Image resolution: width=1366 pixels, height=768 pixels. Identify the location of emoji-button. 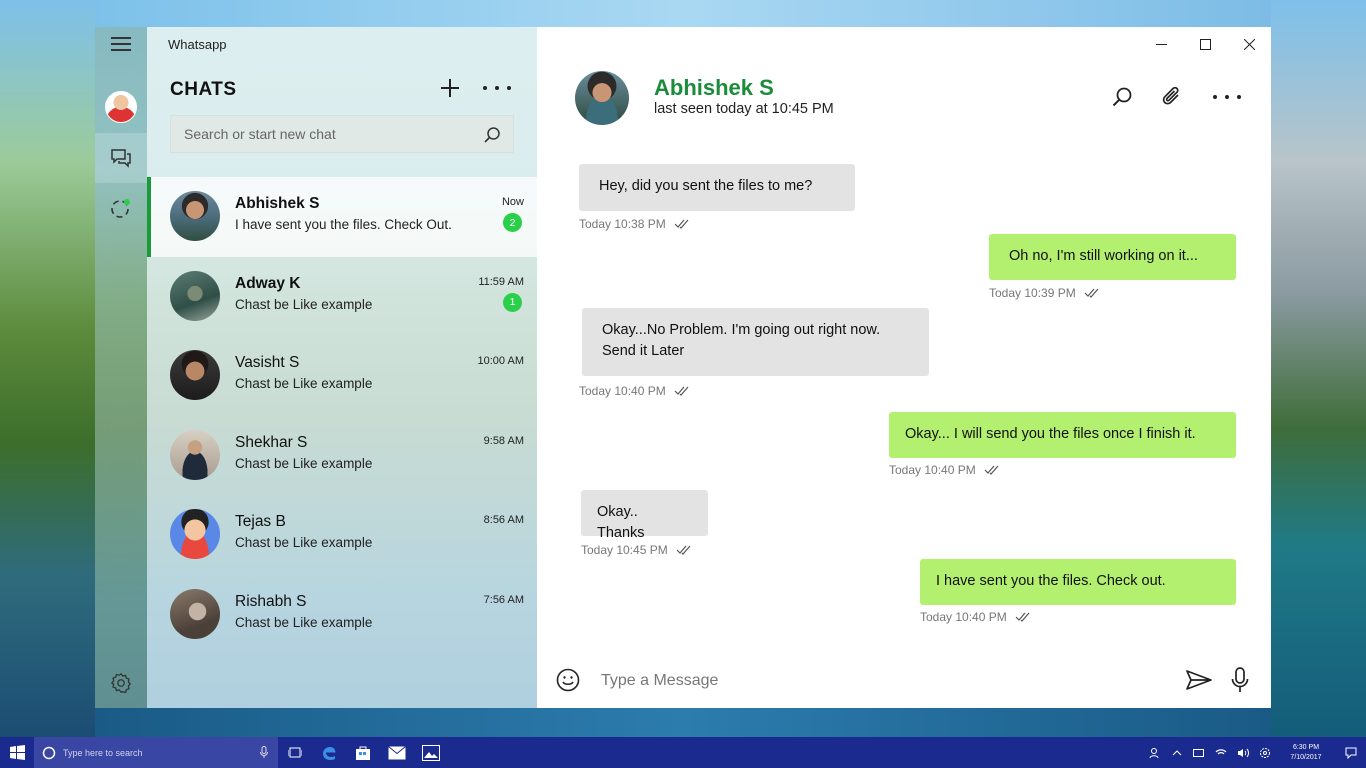
(568, 682).